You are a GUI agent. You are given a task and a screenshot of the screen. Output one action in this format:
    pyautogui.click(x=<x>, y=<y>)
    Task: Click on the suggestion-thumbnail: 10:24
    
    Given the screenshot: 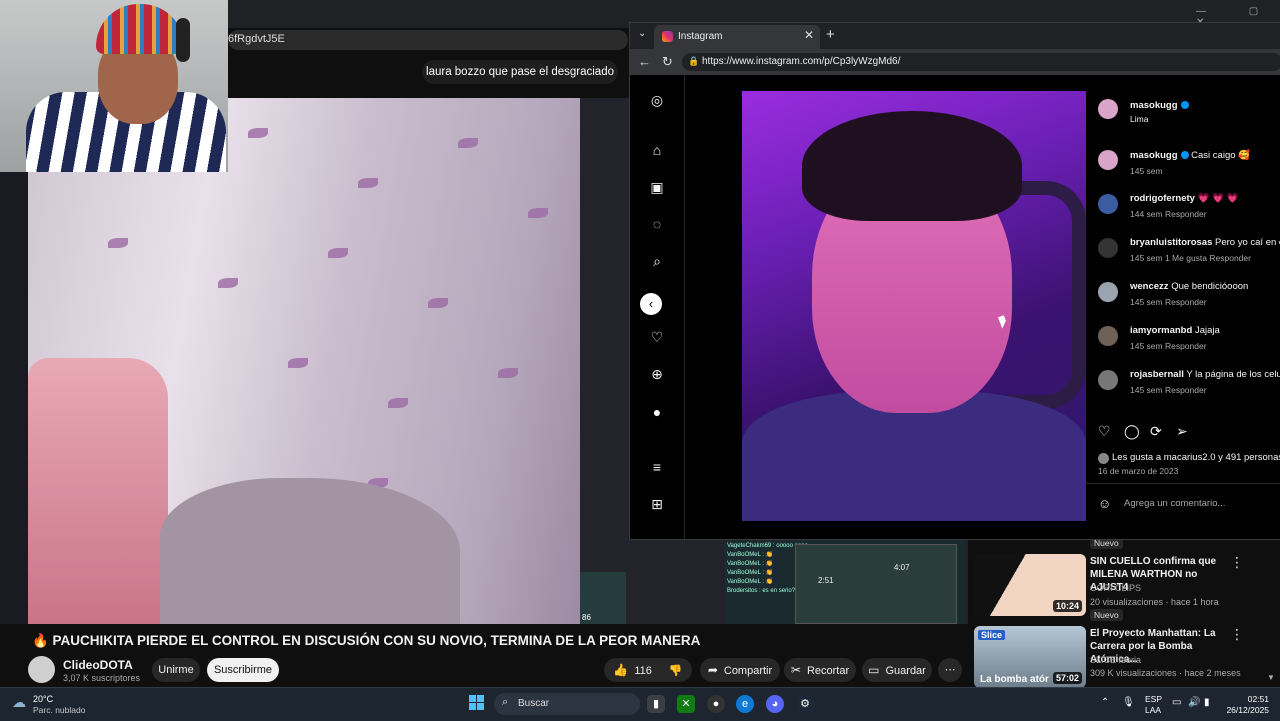 What is the action you would take?
    pyautogui.click(x=1030, y=585)
    